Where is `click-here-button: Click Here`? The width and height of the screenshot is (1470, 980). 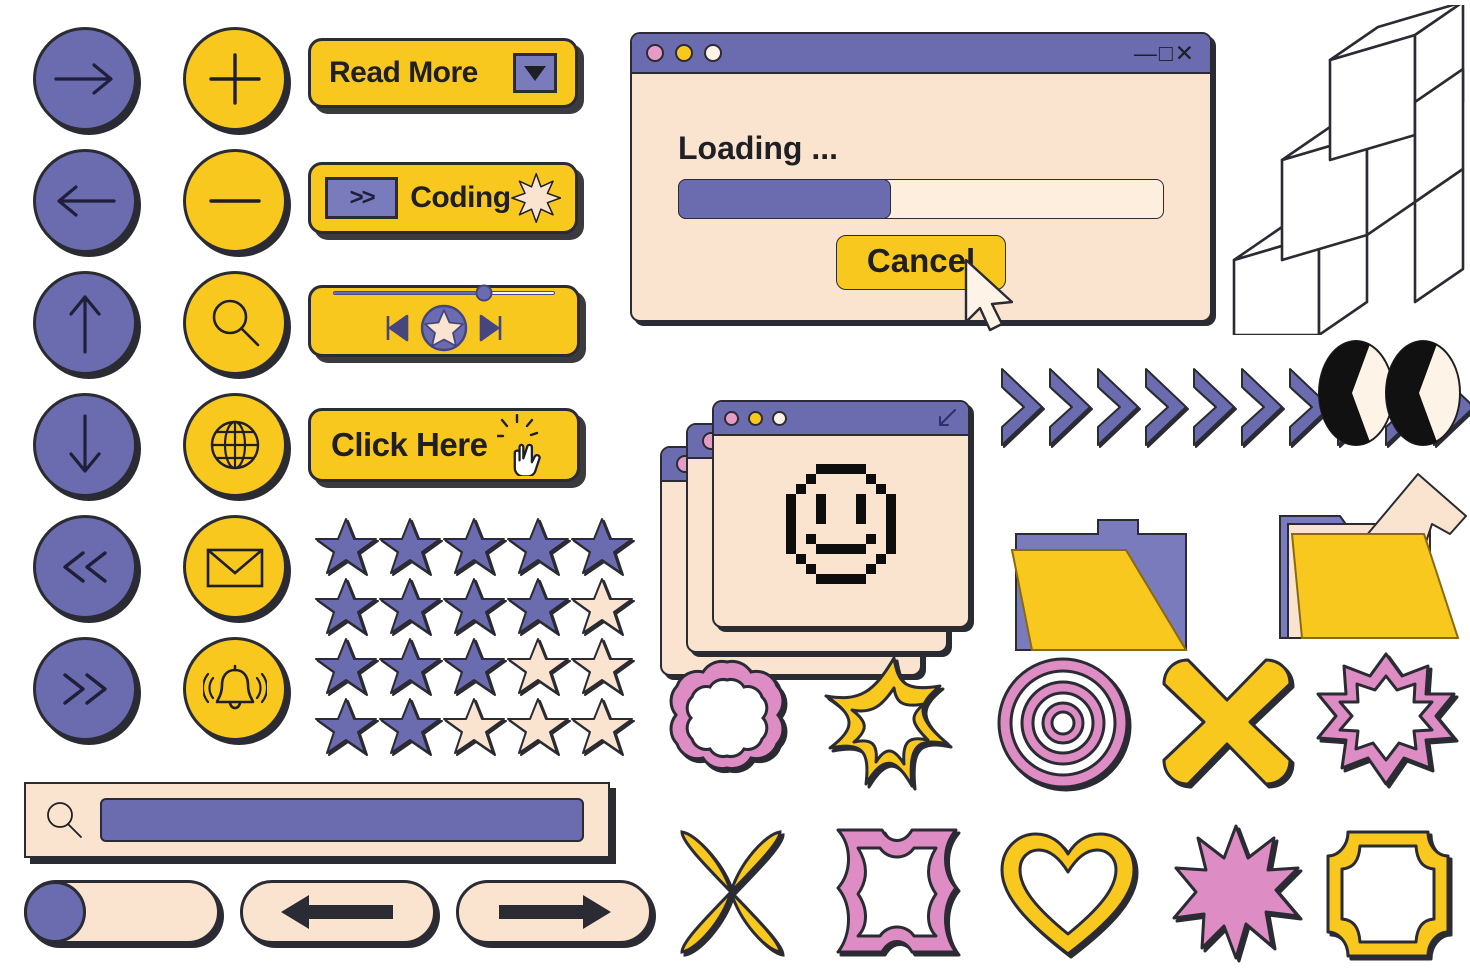
click-here-button: Click Here is located at coordinates (444, 445).